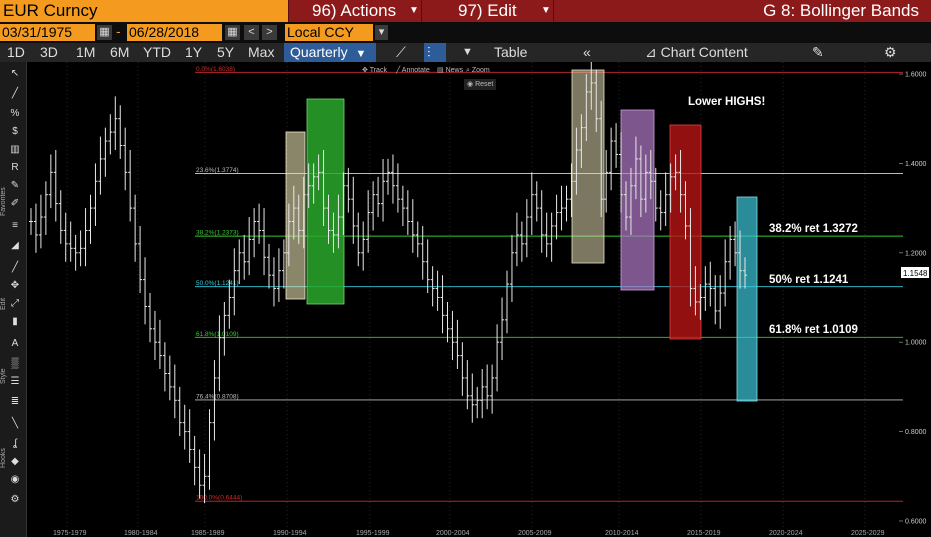  I want to click on currency-field: Local CCY, so click(329, 32).